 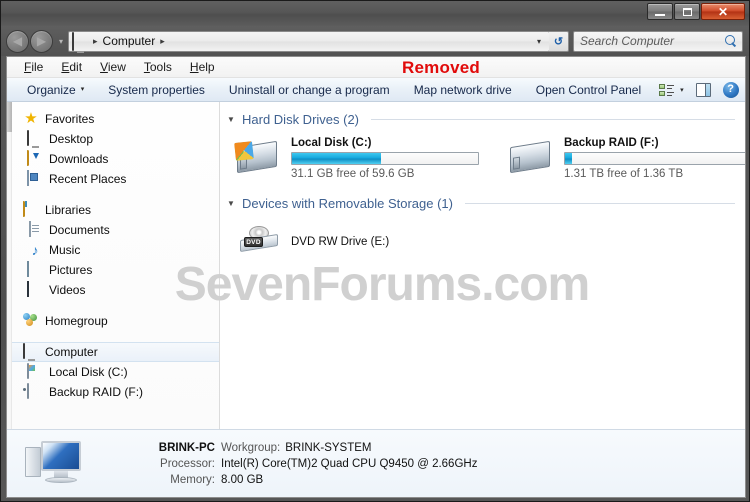 I want to click on show-preview-pane-button, so click(x=703, y=89).